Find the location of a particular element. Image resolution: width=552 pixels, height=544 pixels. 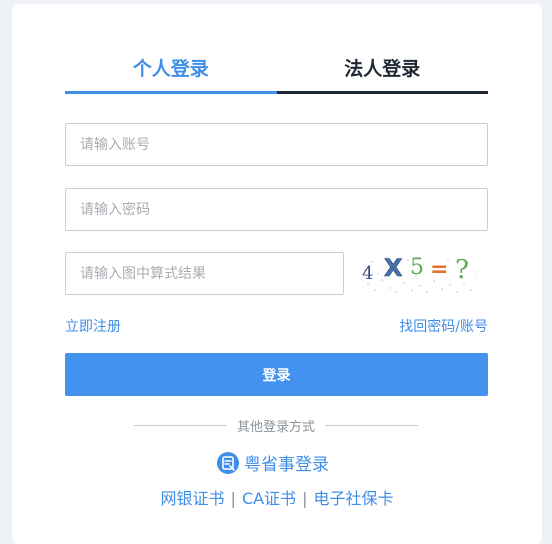

svg-text: 5 is located at coordinates (417, 267).